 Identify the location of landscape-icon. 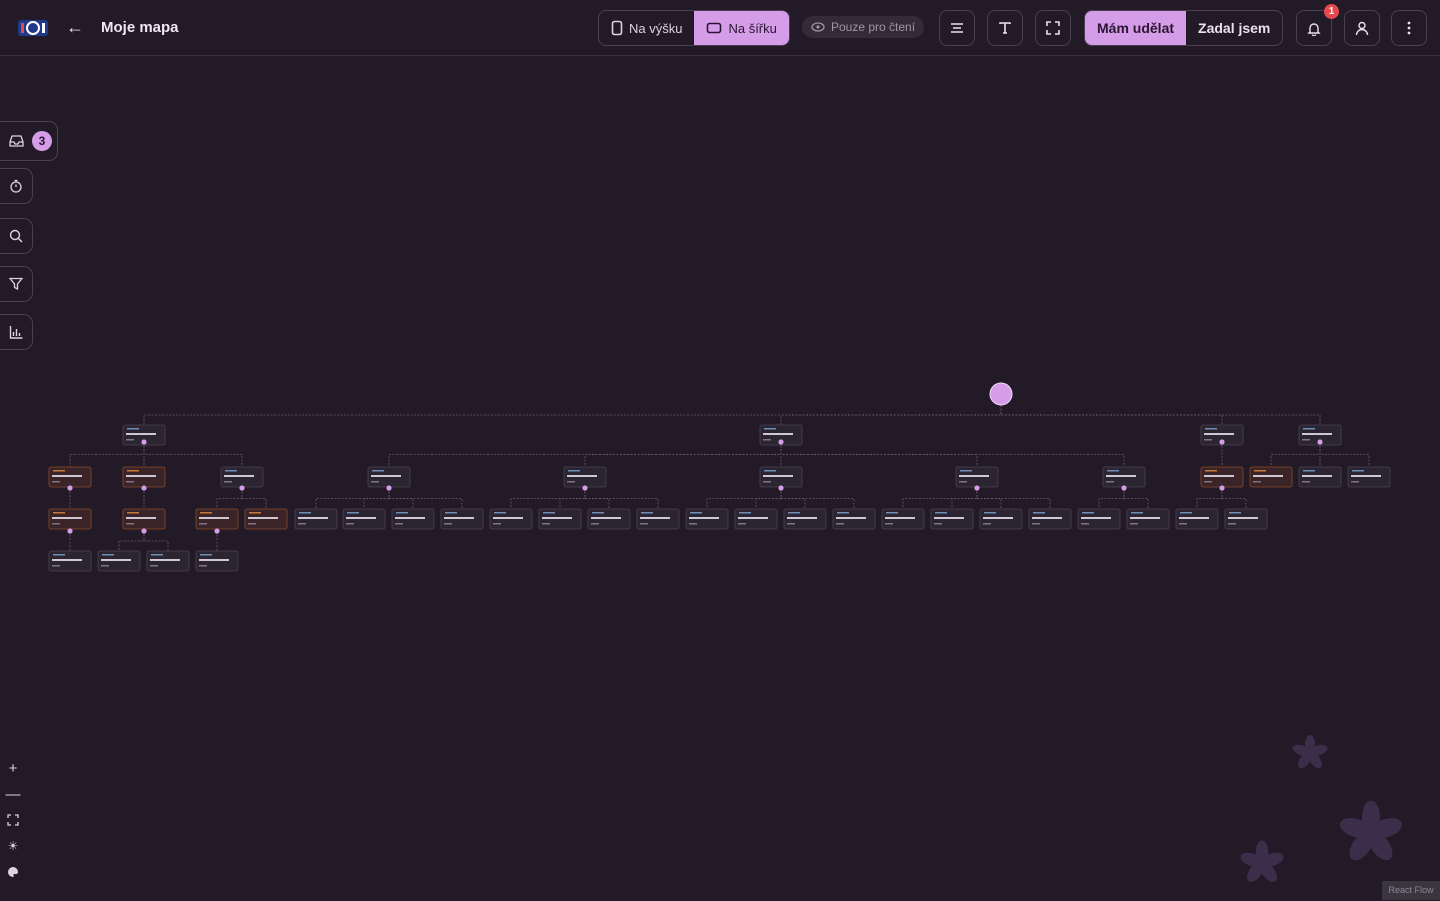
(714, 28).